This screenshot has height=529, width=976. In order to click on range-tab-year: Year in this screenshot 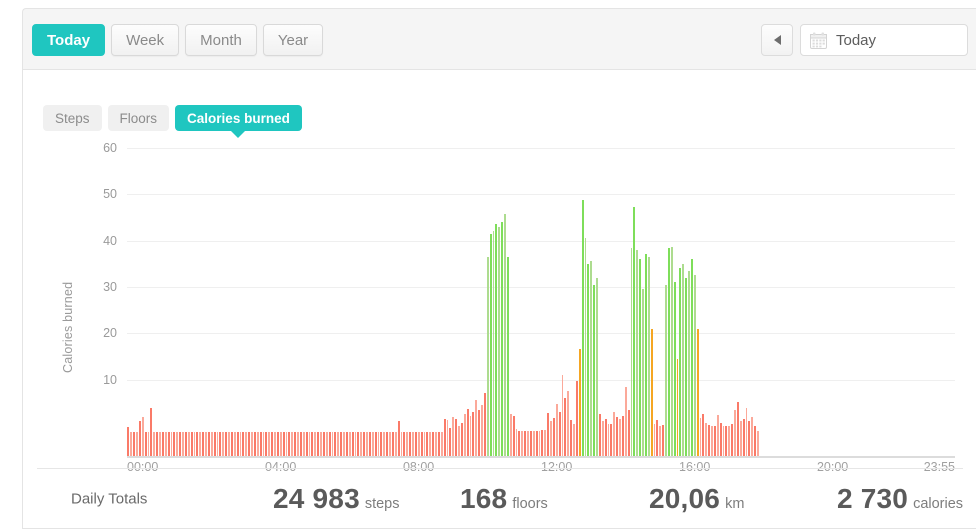, I will do `click(293, 40)`.